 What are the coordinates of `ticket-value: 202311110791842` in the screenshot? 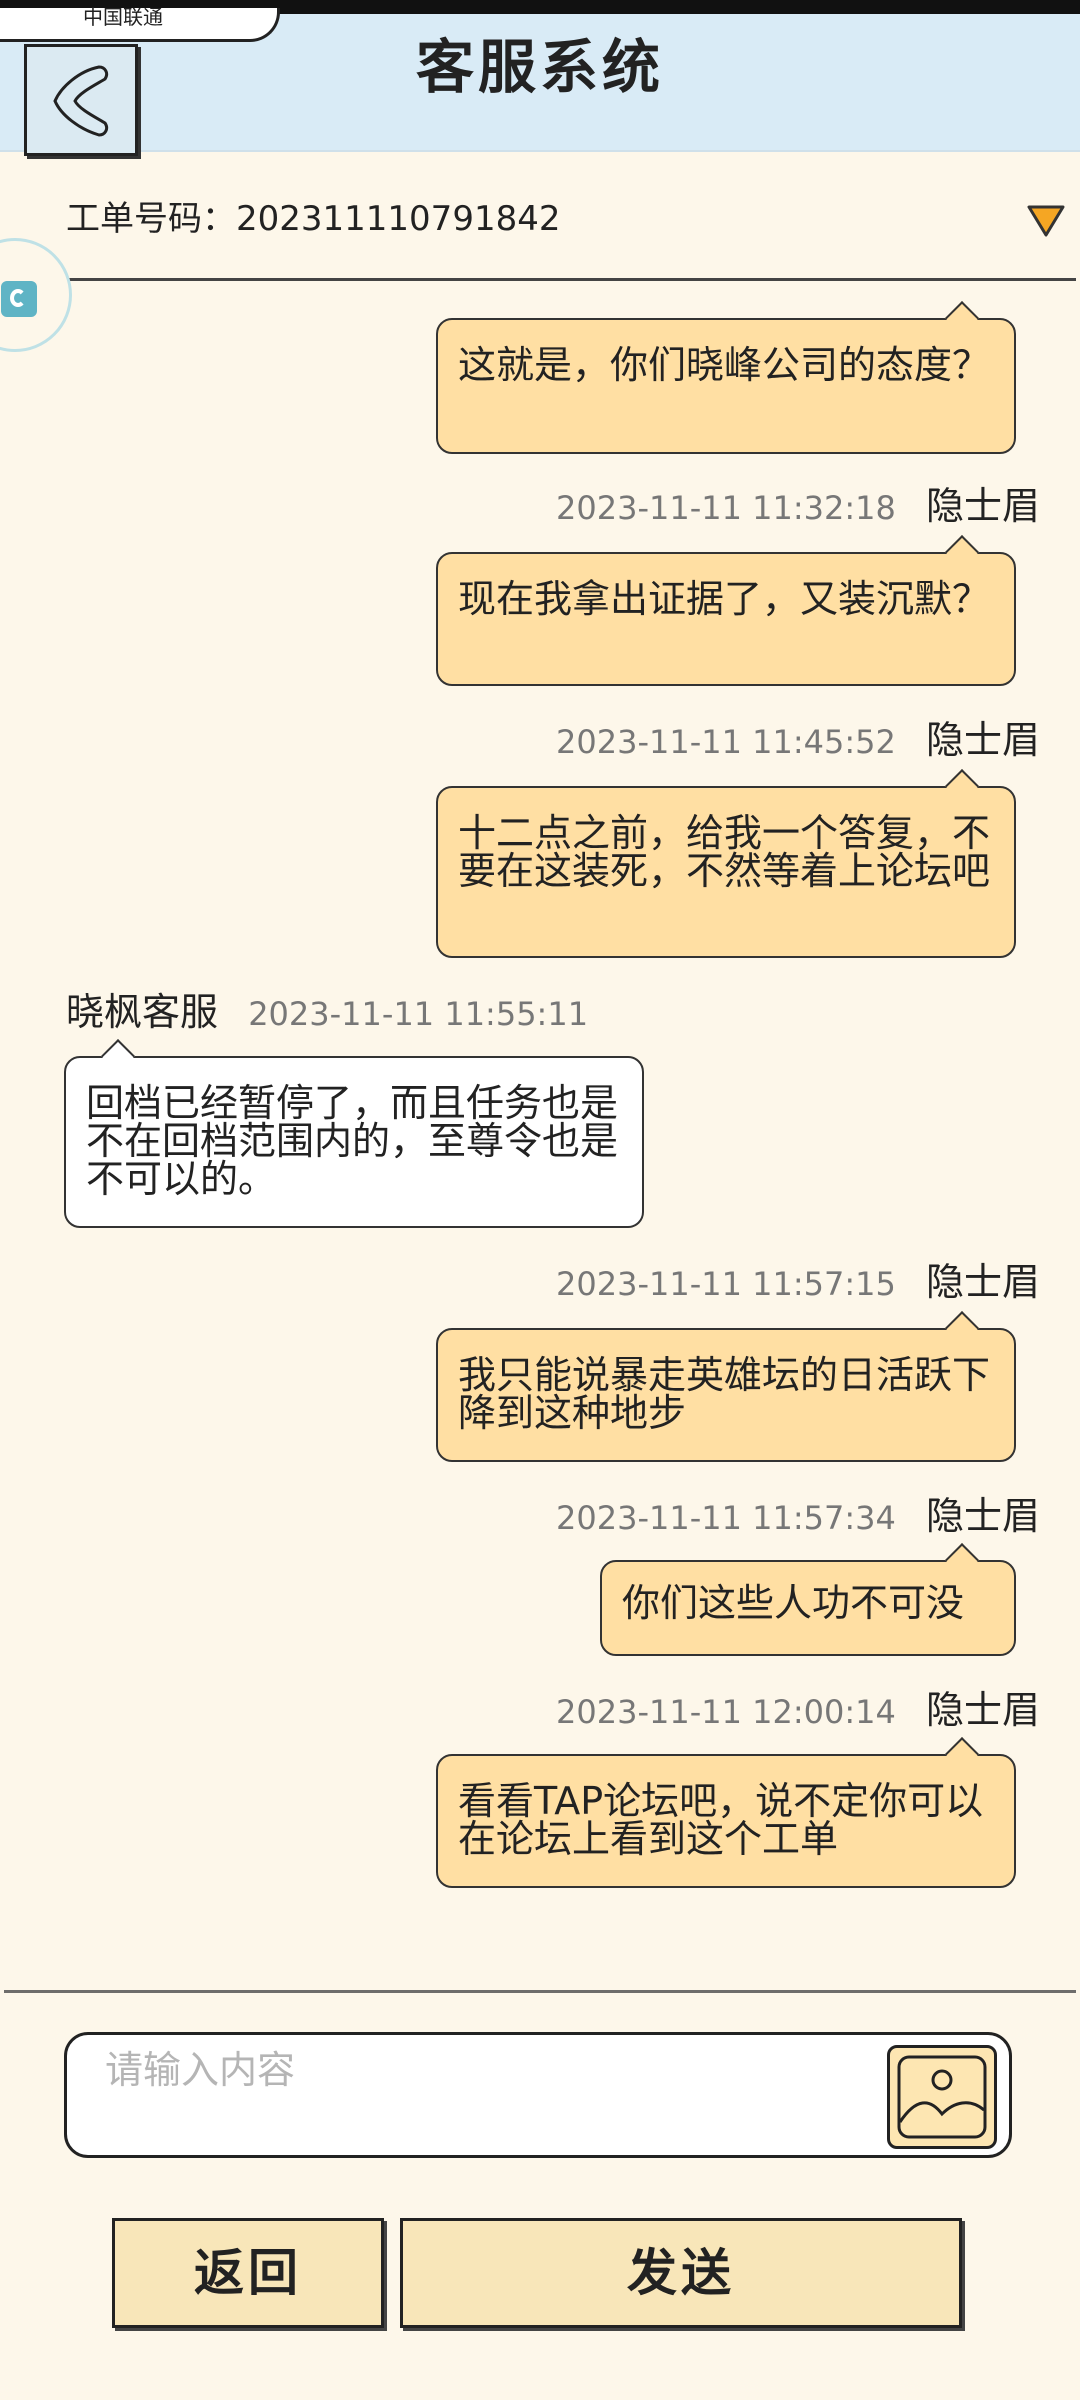 It's located at (398, 219).